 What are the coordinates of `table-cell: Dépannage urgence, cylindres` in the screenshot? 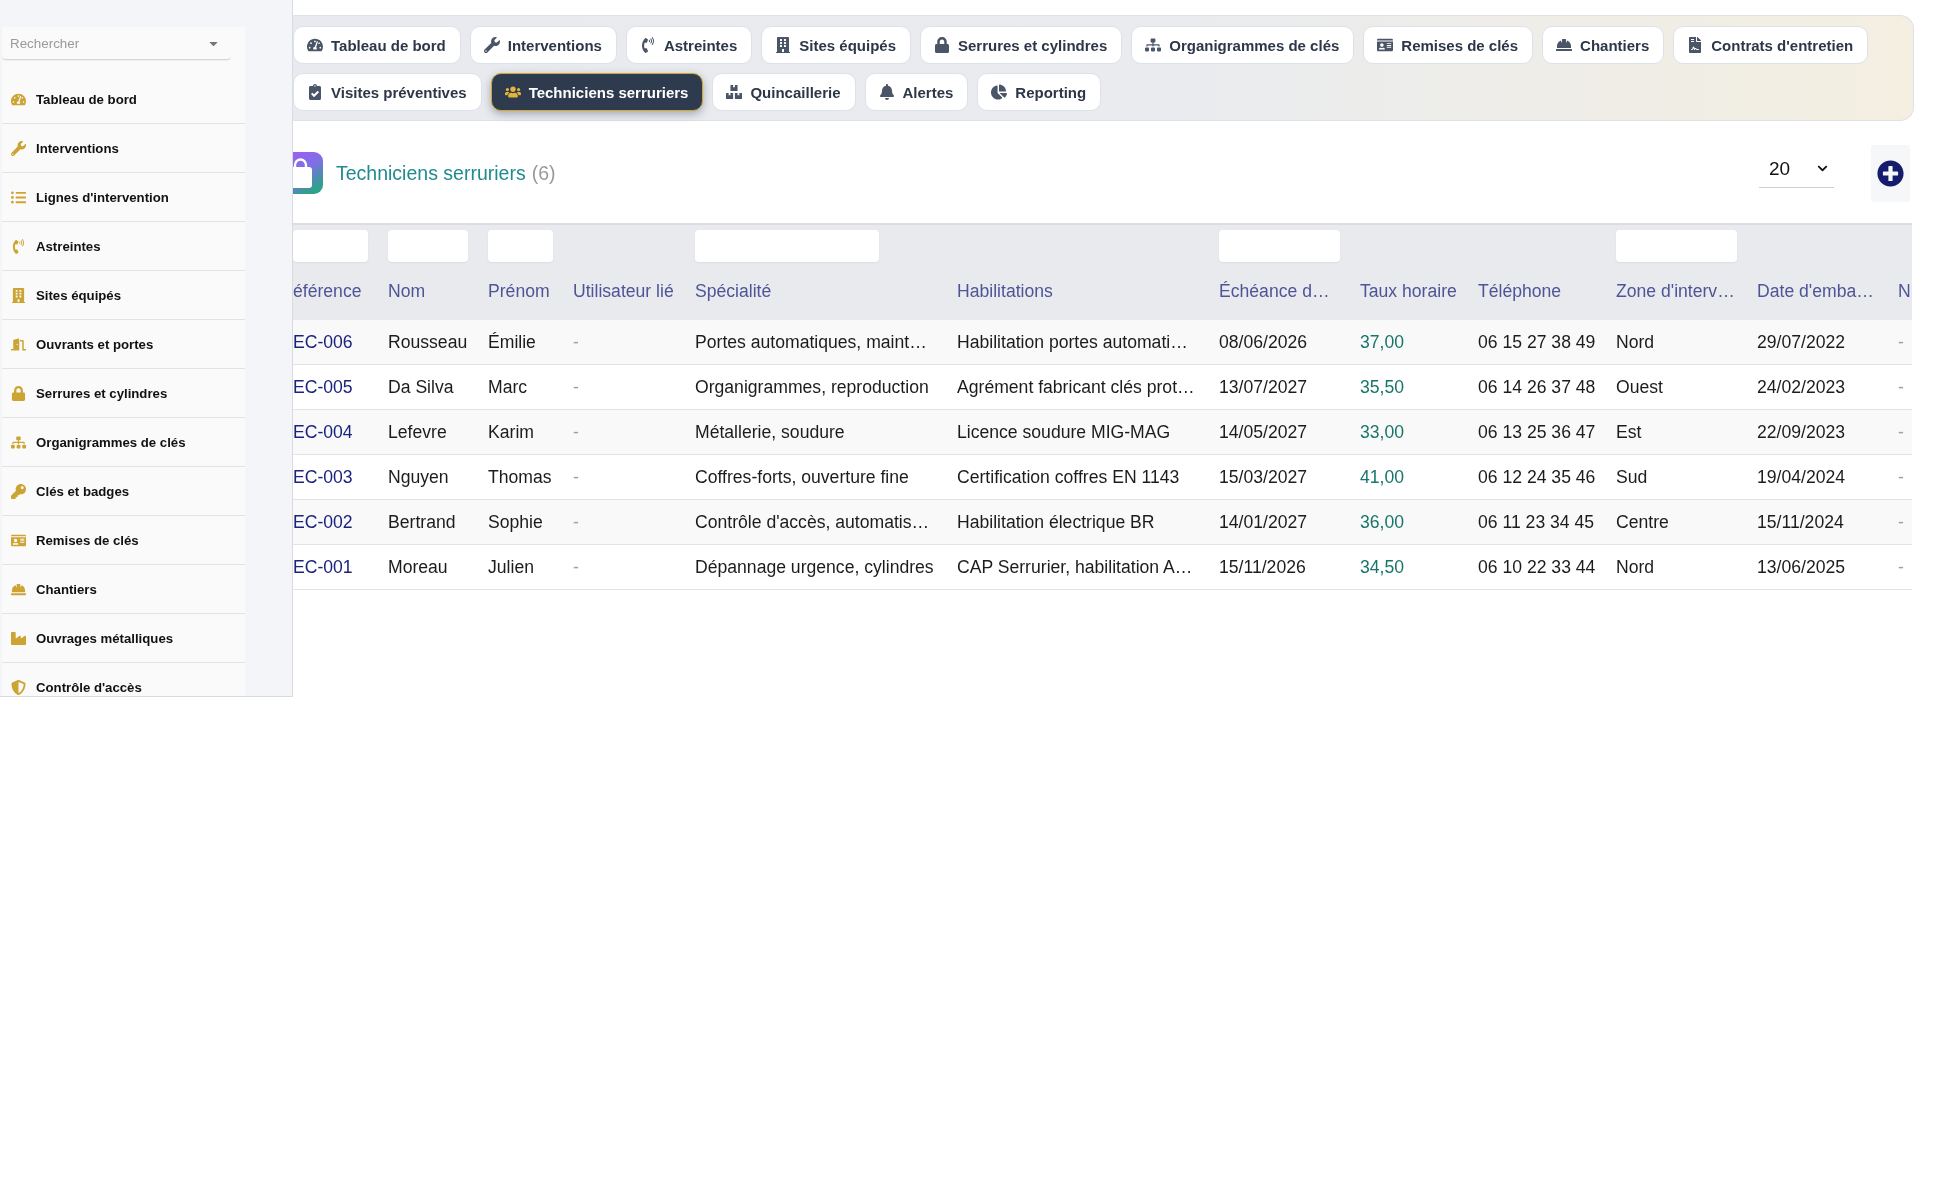 It's located at (814, 567).